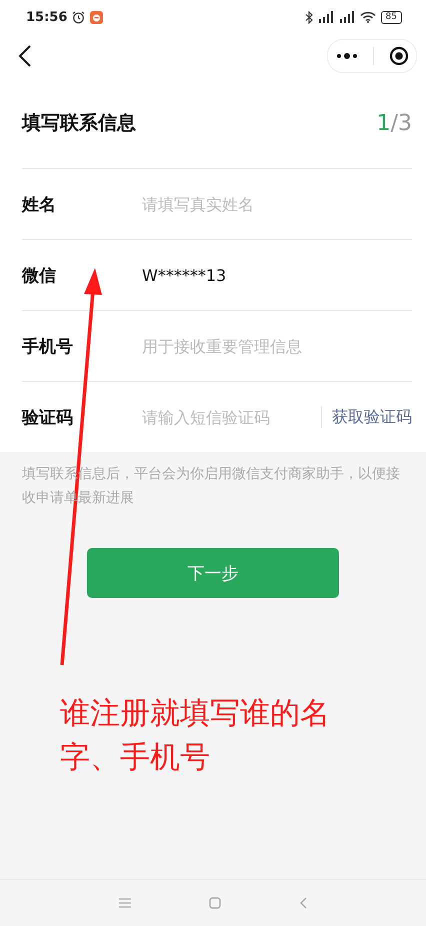 The height and width of the screenshot is (926, 426). What do you see at coordinates (97, 17) in the screenshot?
I see `app-icon` at bounding box center [97, 17].